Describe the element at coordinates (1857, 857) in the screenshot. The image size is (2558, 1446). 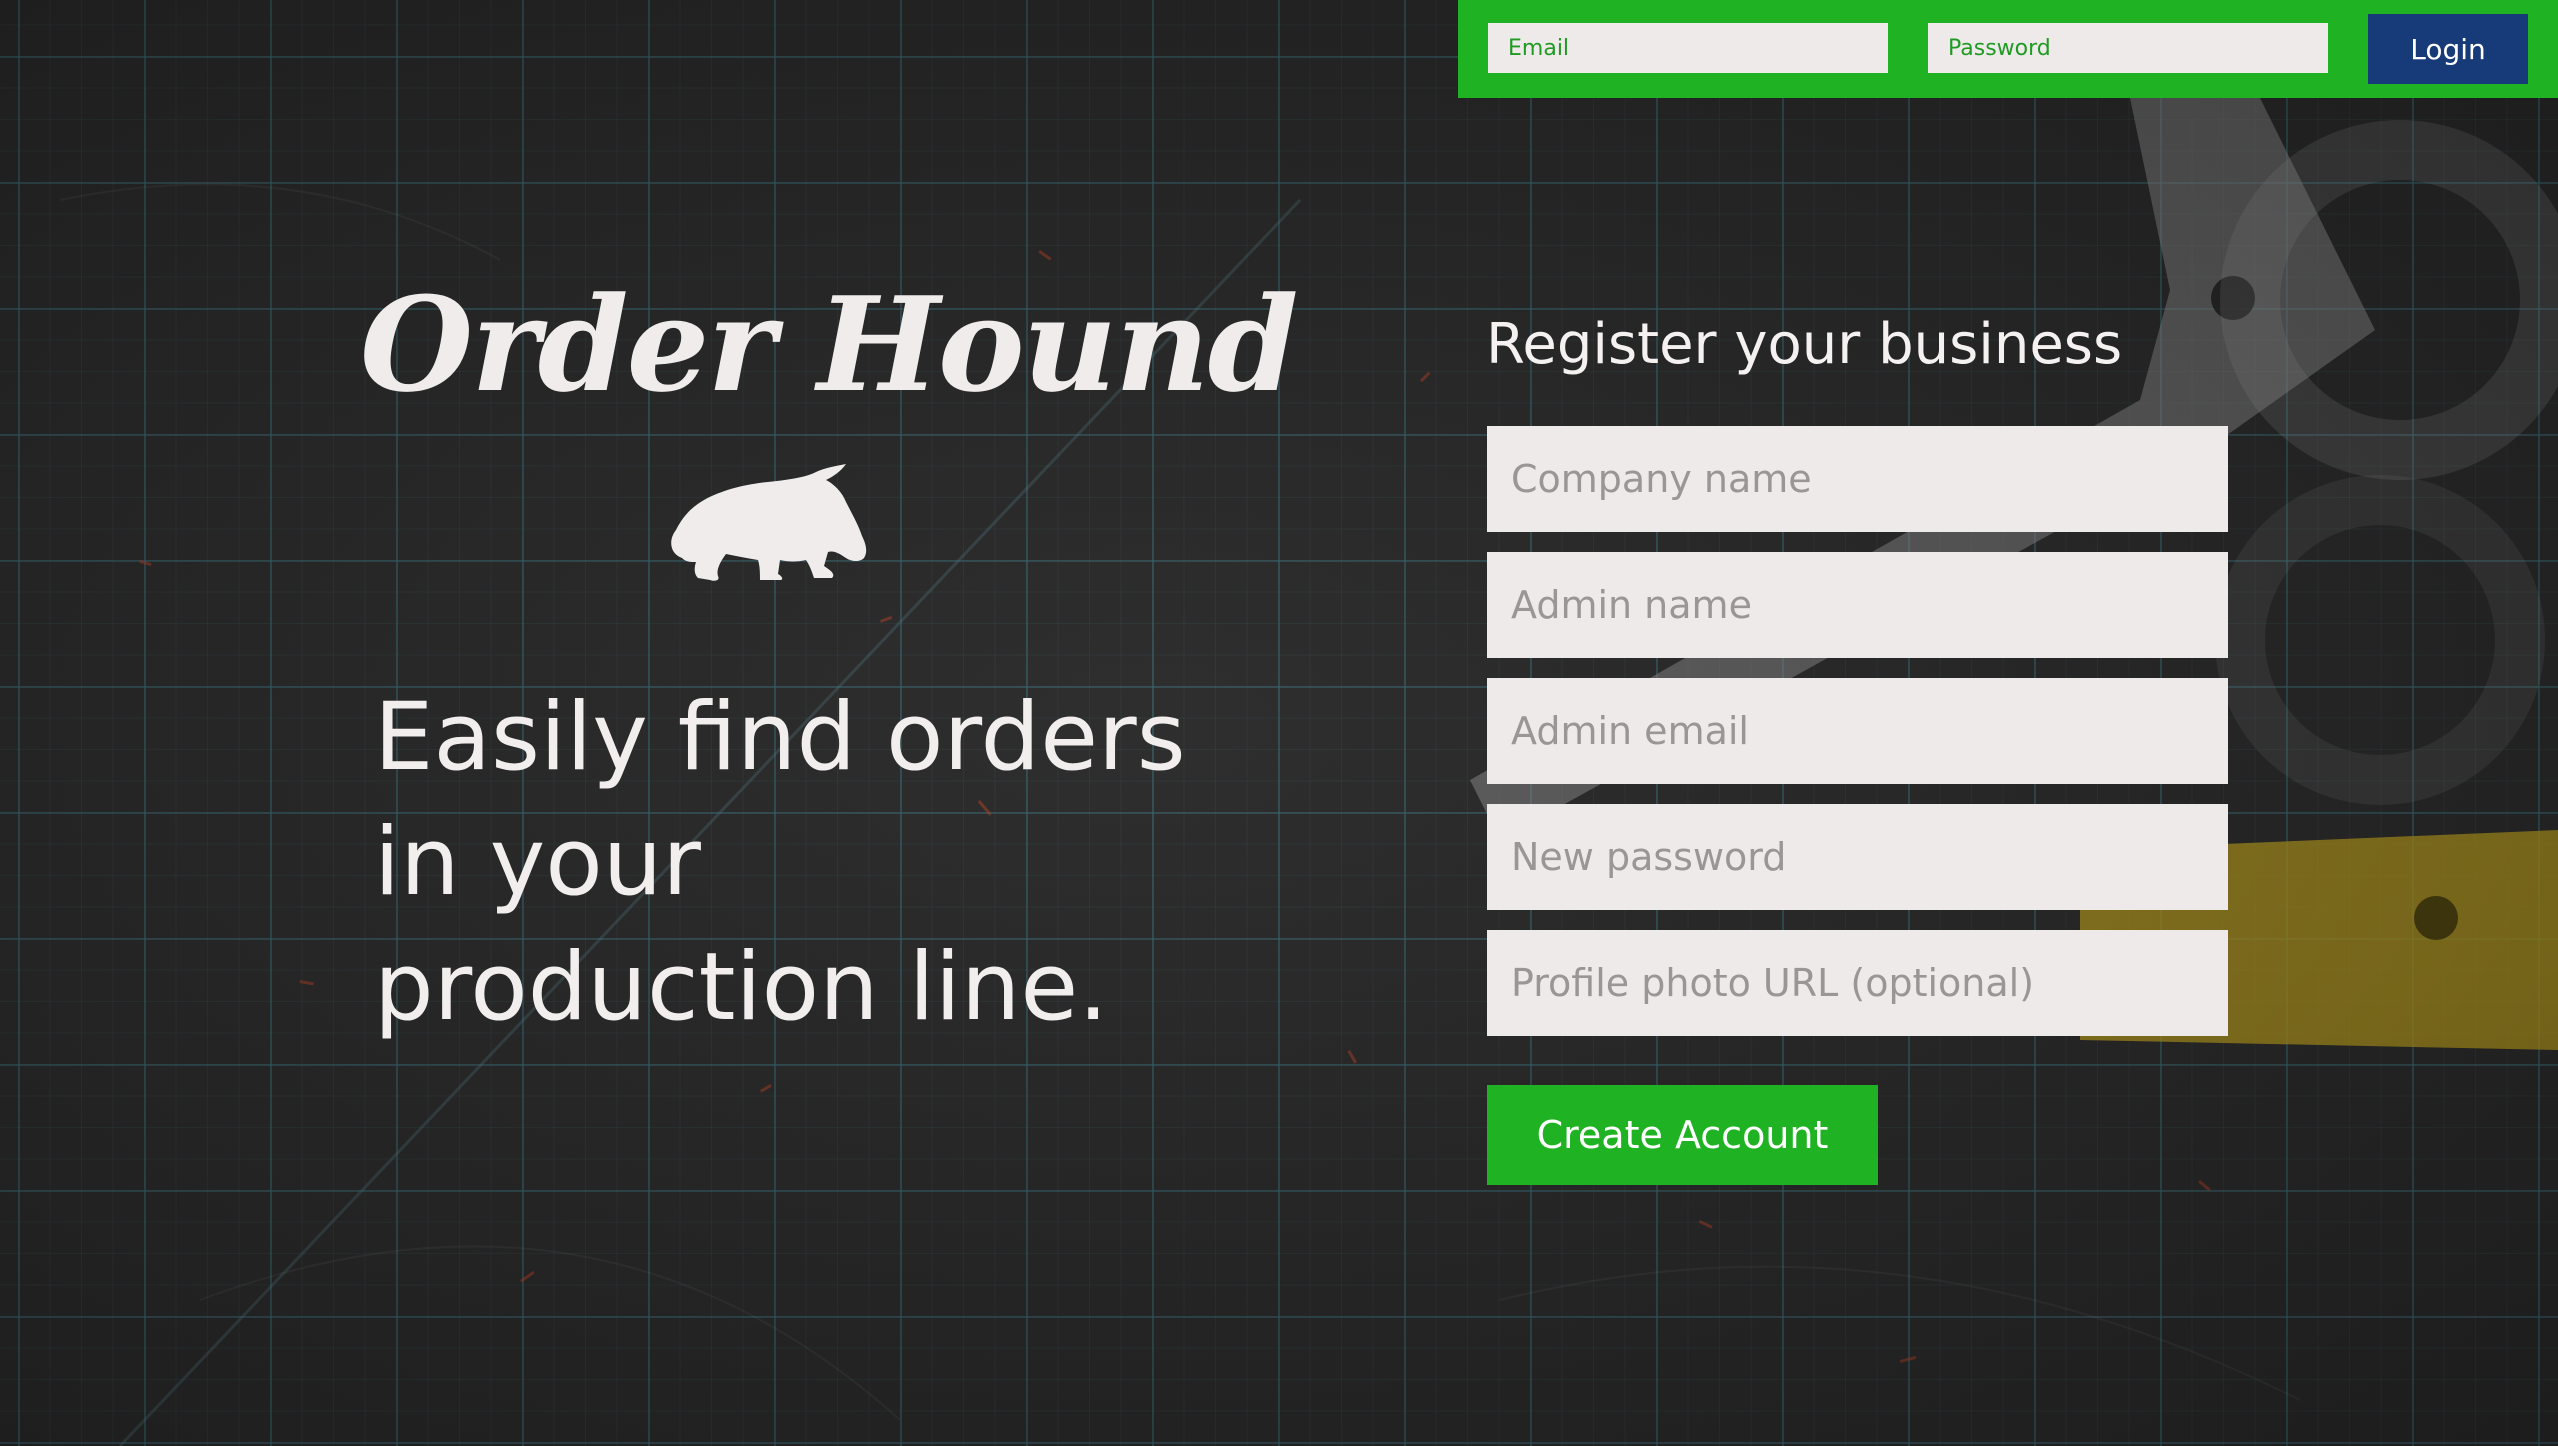
I see `new-password-input` at that location.